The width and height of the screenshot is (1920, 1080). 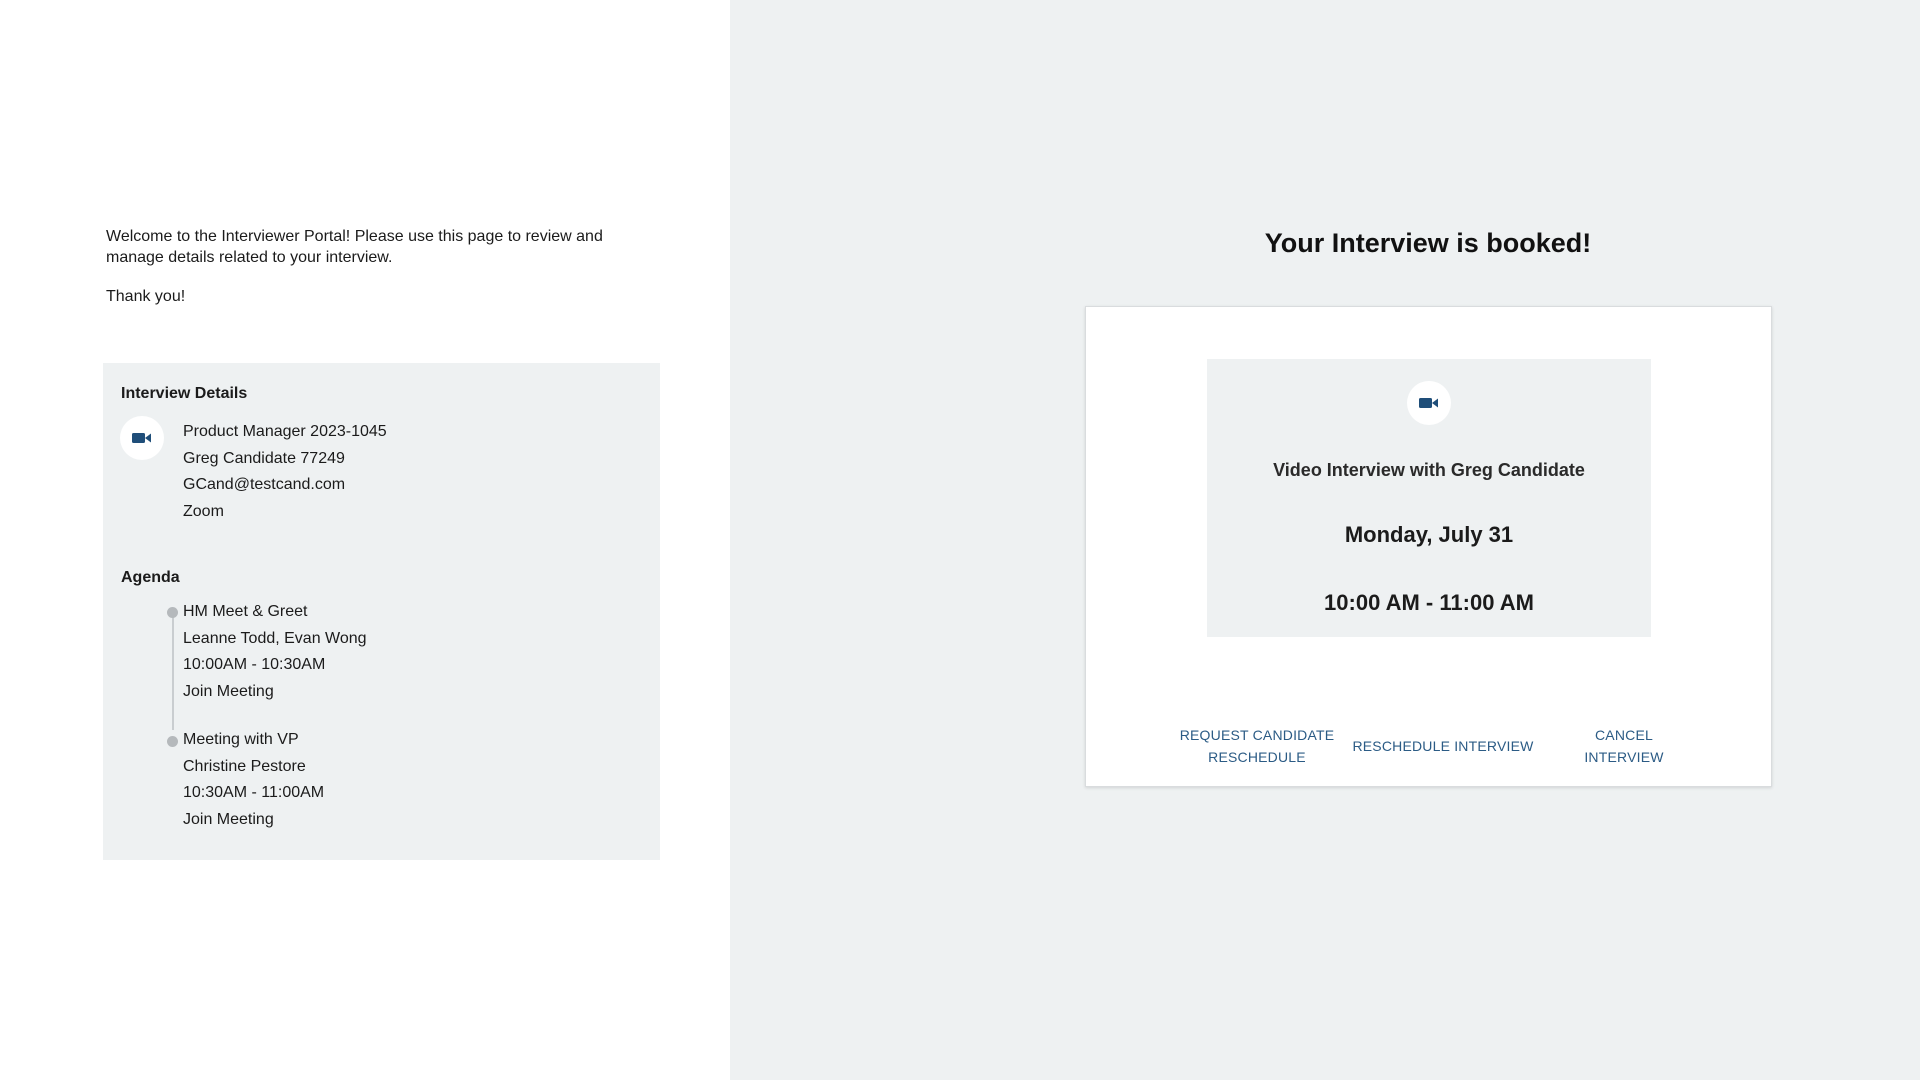 What do you see at coordinates (1257, 757) in the screenshot?
I see `request-line-2: RESCHEDULE` at bounding box center [1257, 757].